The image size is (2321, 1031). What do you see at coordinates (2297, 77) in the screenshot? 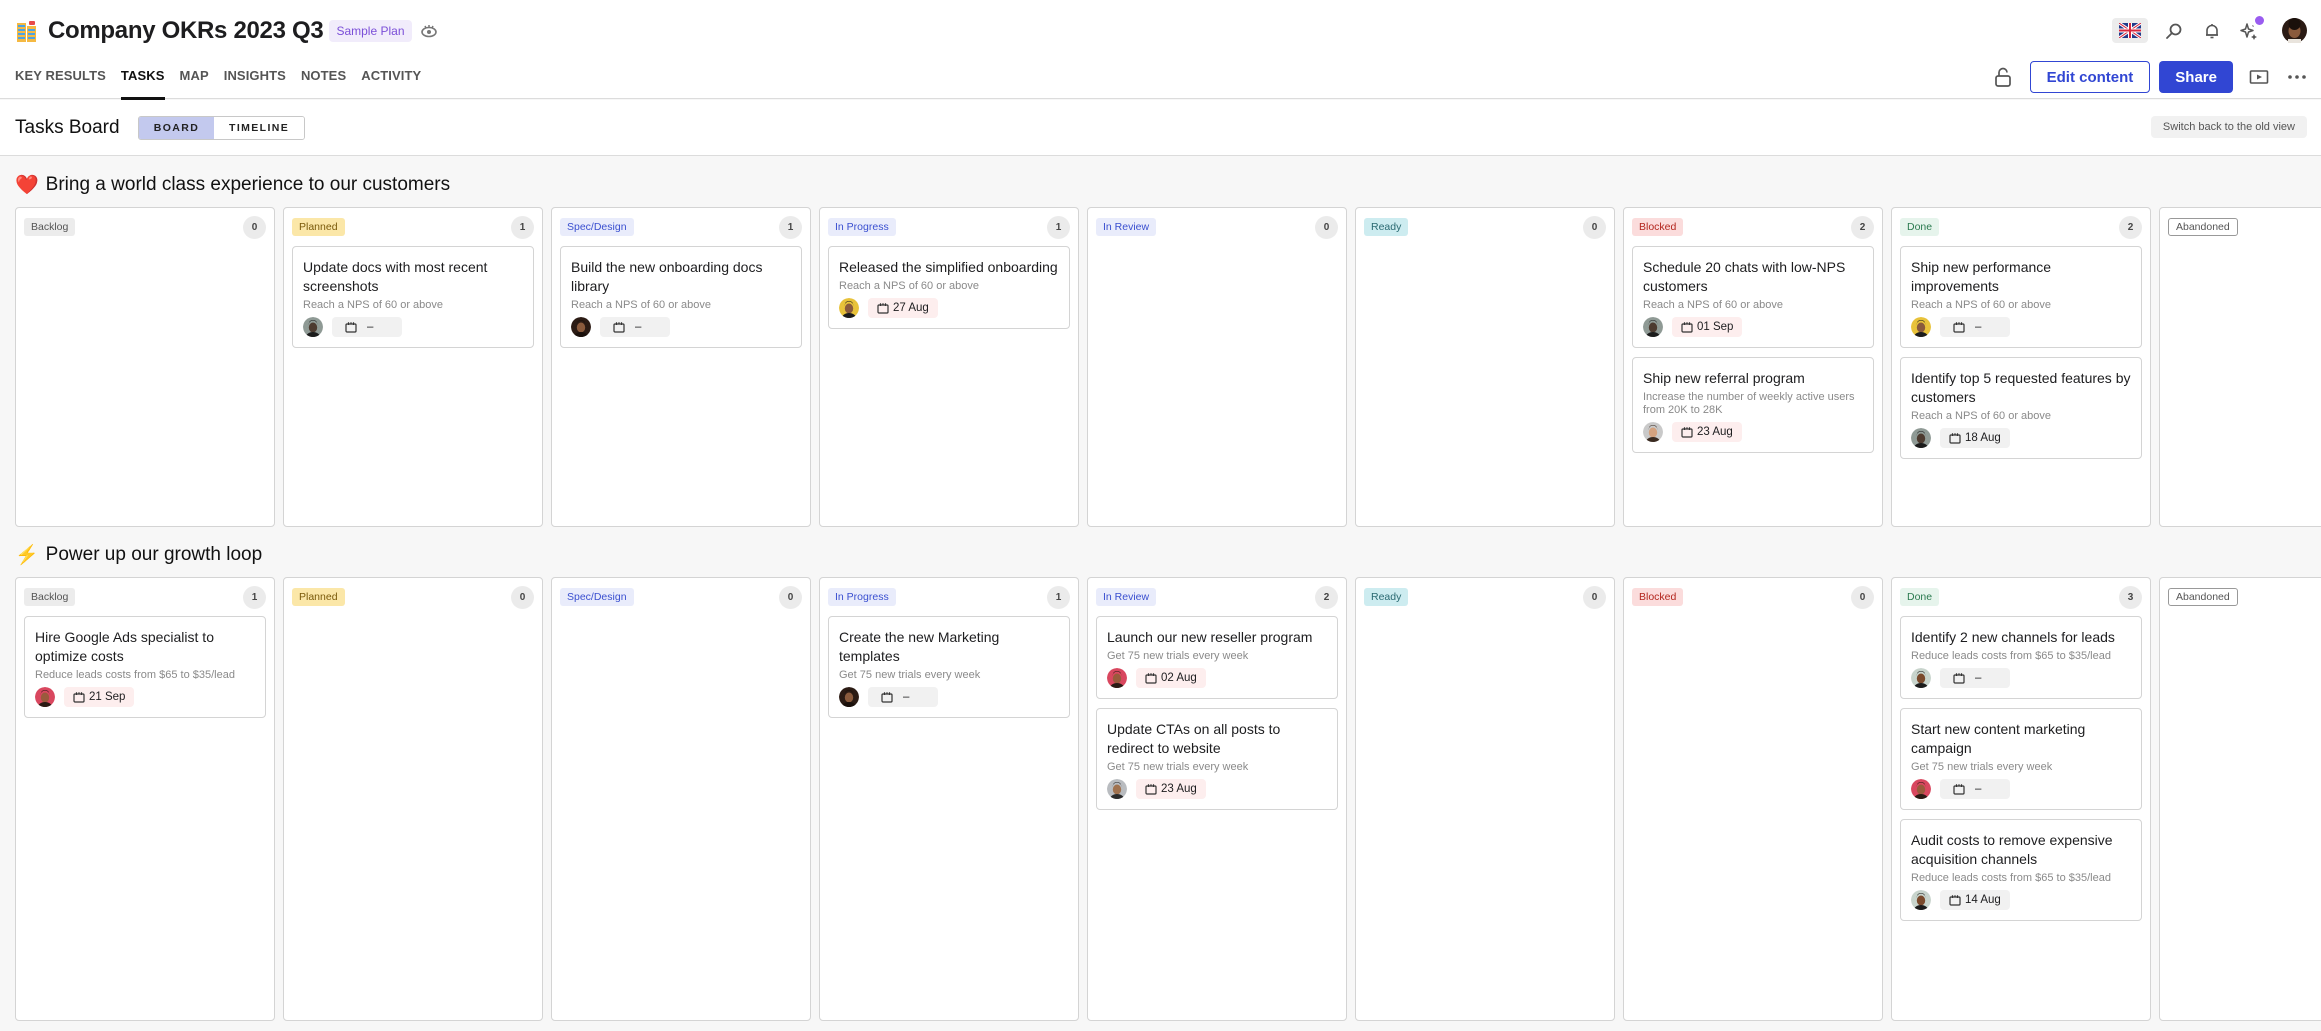
I see `more-options-icon` at bounding box center [2297, 77].